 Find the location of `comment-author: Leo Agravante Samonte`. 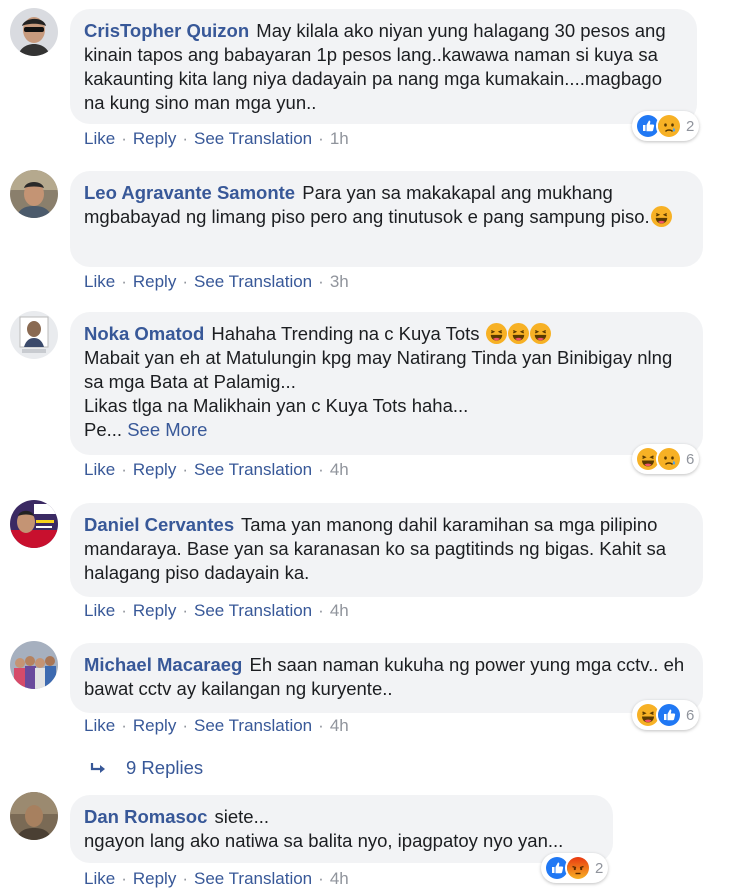

comment-author: Leo Agravante Samonte is located at coordinates (189, 192).